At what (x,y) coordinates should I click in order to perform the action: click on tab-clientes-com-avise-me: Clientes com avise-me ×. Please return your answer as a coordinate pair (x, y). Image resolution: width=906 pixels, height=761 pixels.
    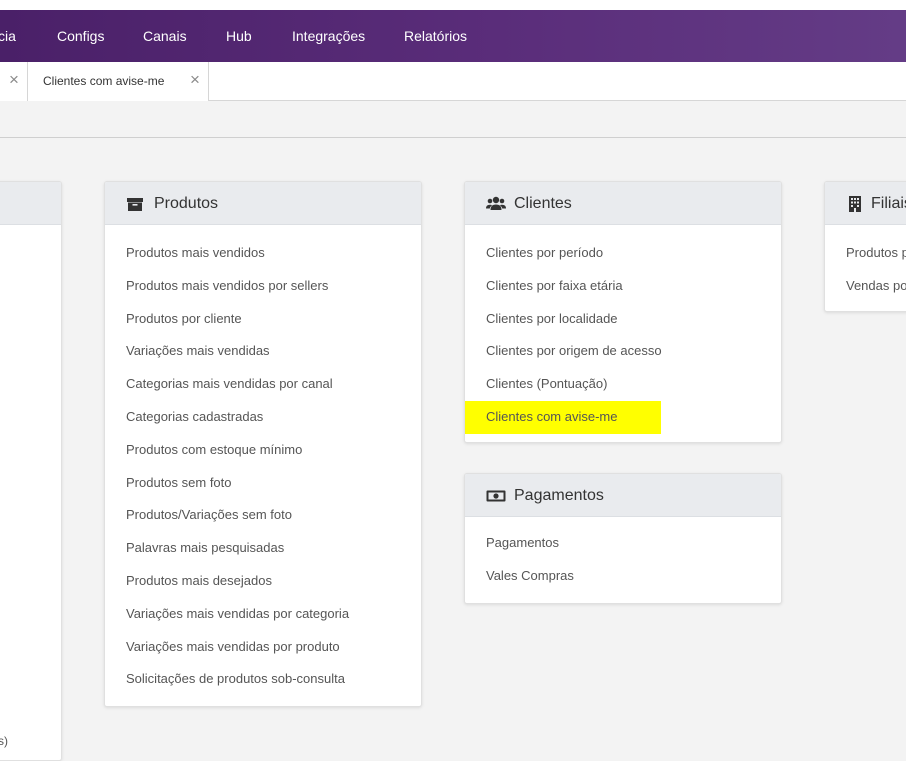
    Looking at the image, I should click on (118, 81).